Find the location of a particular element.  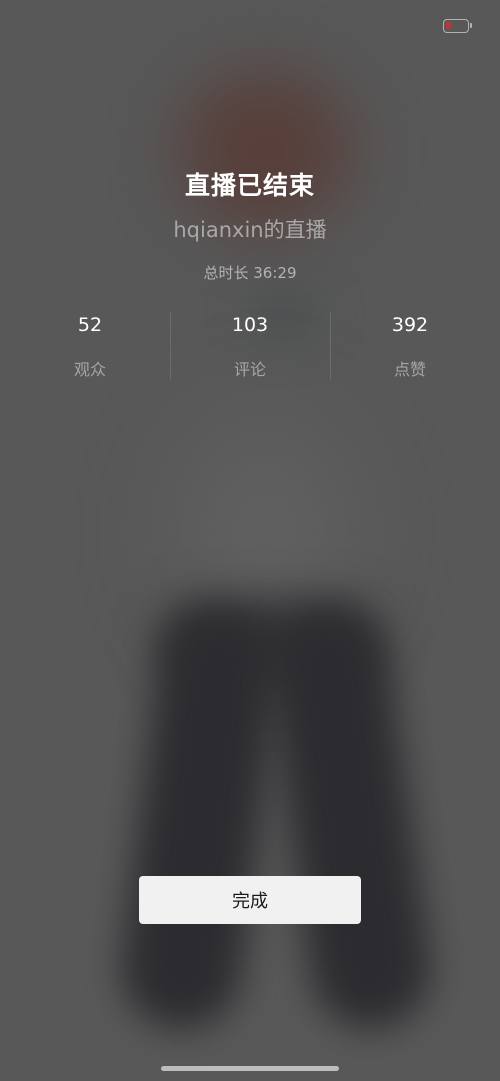

stat-likes-label: 点赞 is located at coordinates (409, 369).